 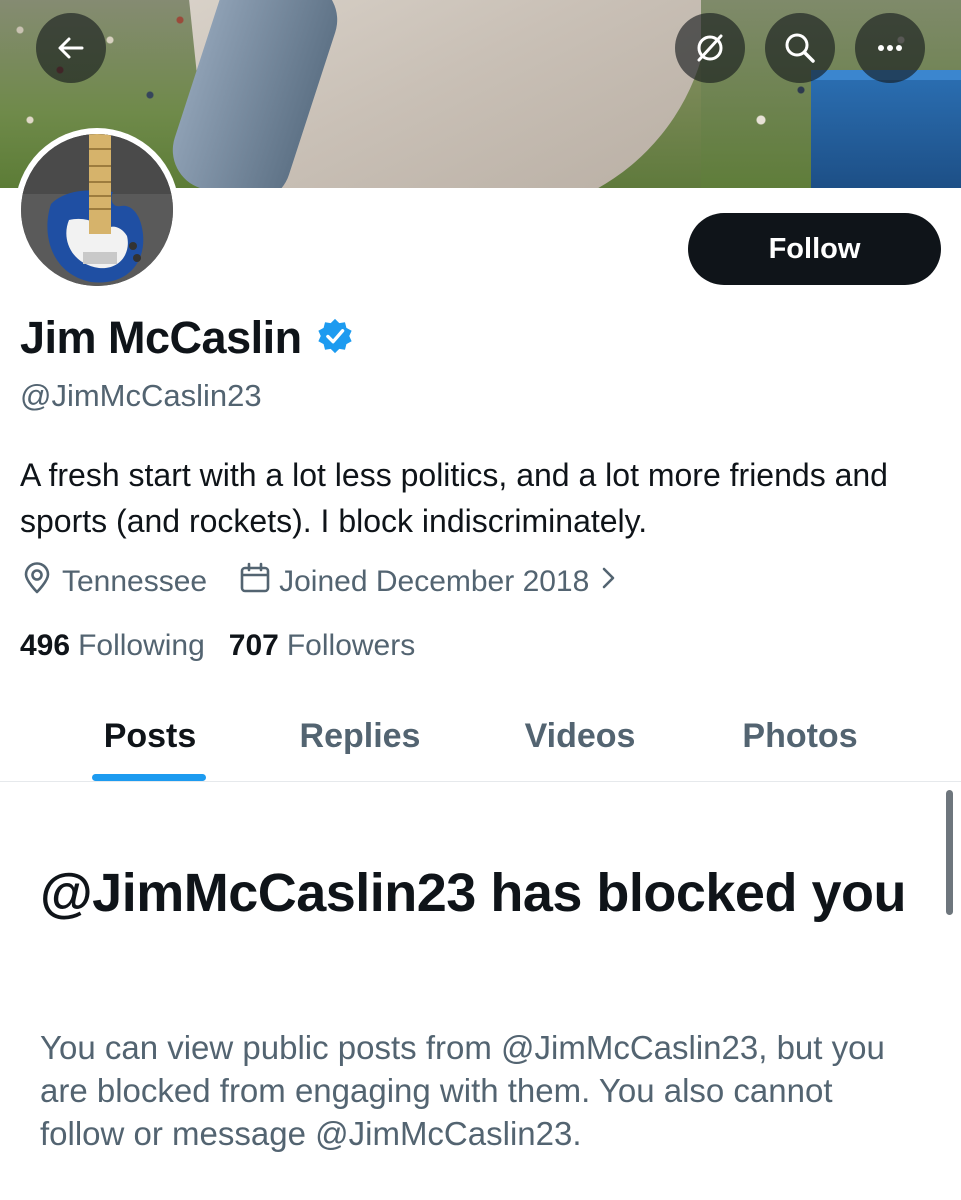 I want to click on follow-button: Follow, so click(x=814, y=249).